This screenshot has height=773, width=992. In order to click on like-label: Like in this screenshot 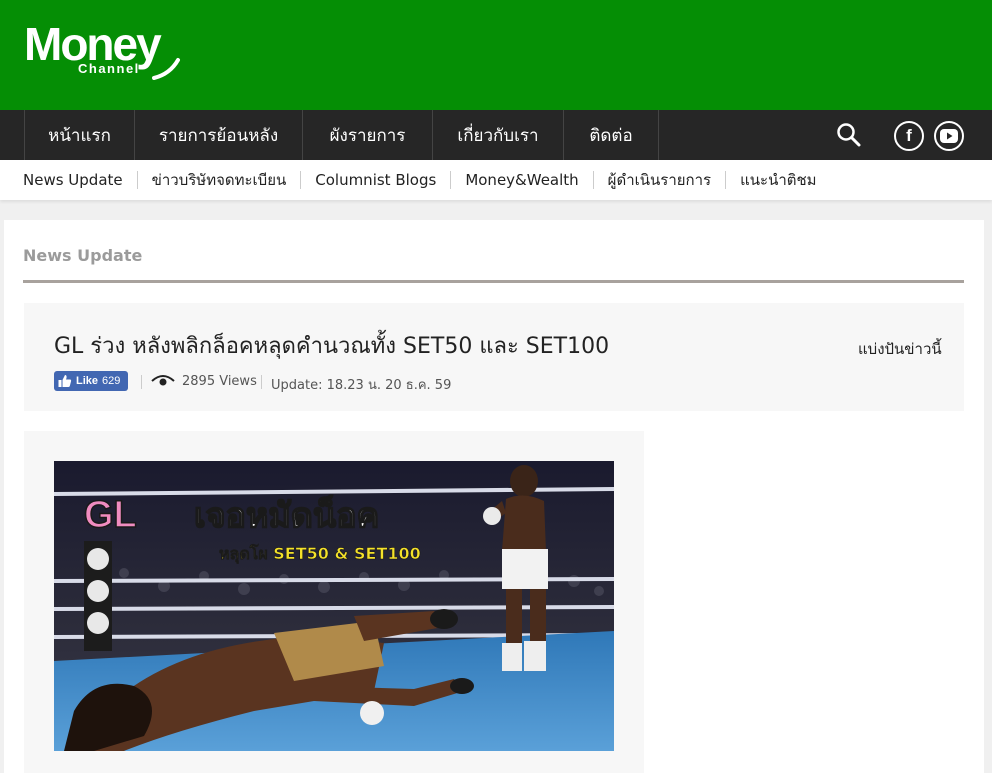, I will do `click(87, 381)`.